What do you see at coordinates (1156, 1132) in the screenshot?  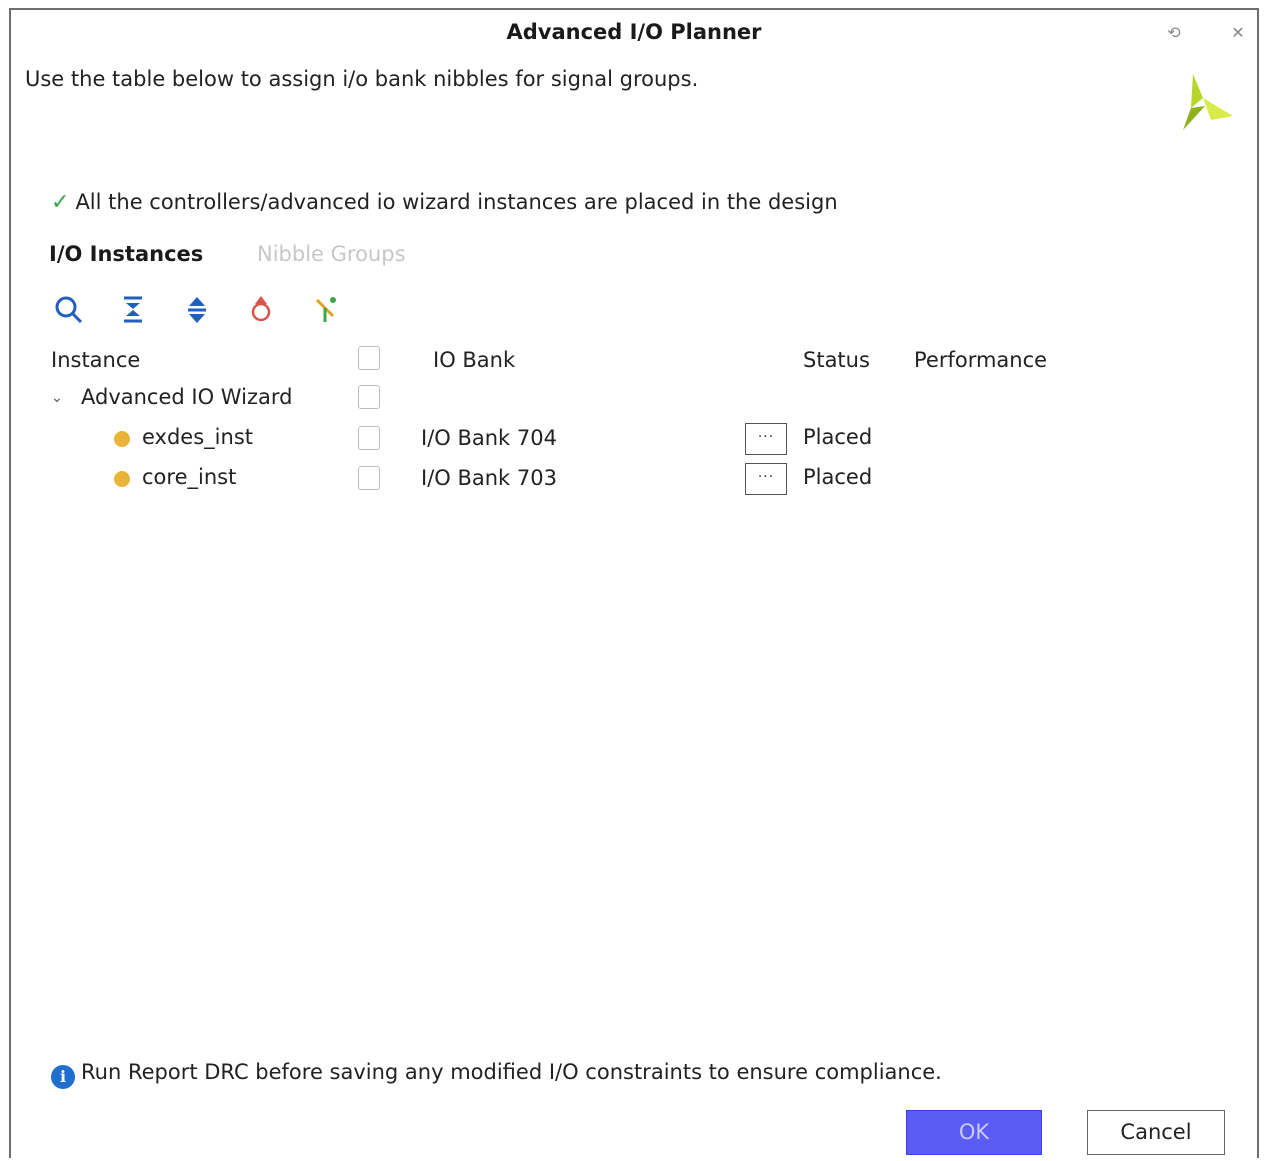 I see `cancel-button: Cancel` at bounding box center [1156, 1132].